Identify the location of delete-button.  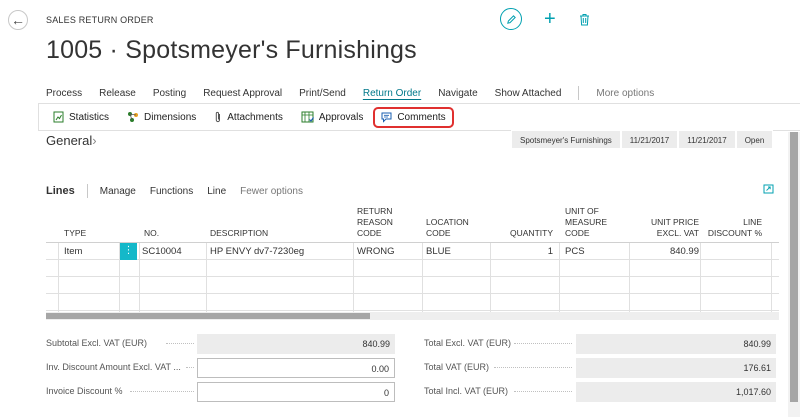
(585, 19).